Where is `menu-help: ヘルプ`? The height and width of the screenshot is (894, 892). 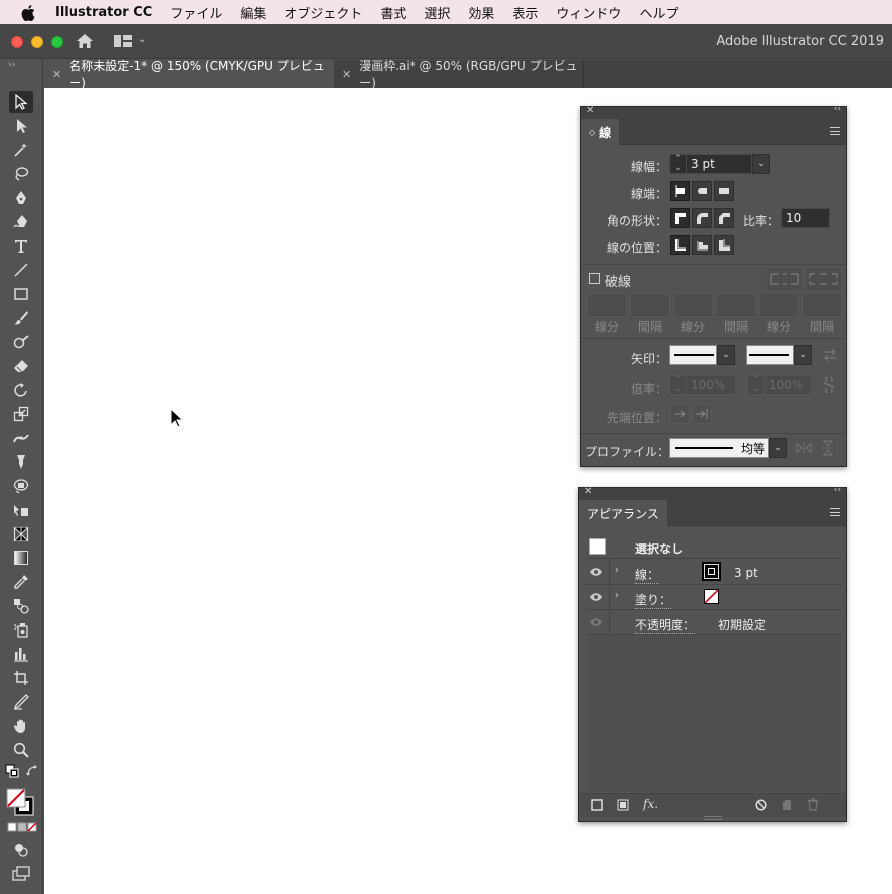
menu-help: ヘルプ is located at coordinates (658, 12).